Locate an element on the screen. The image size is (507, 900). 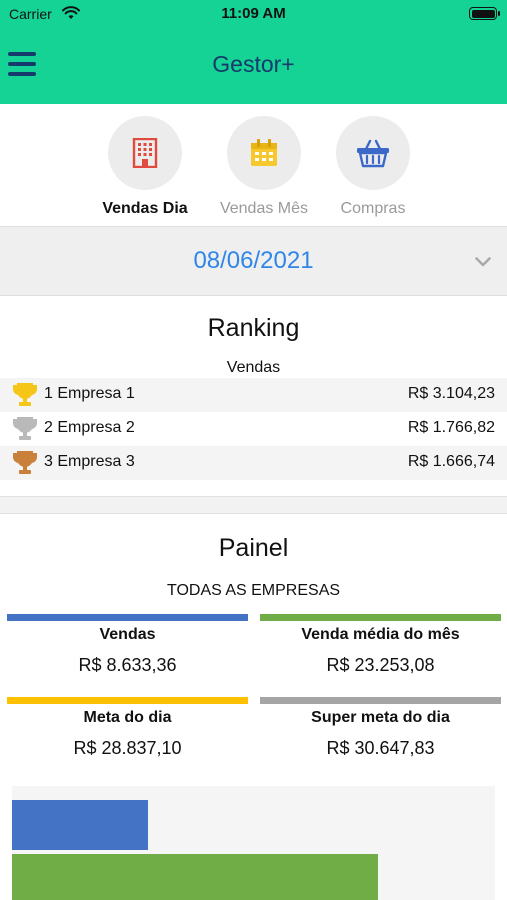
tab-bar: Vendas Dia Vendas Mês Compras is located at coordinates (253, 165).